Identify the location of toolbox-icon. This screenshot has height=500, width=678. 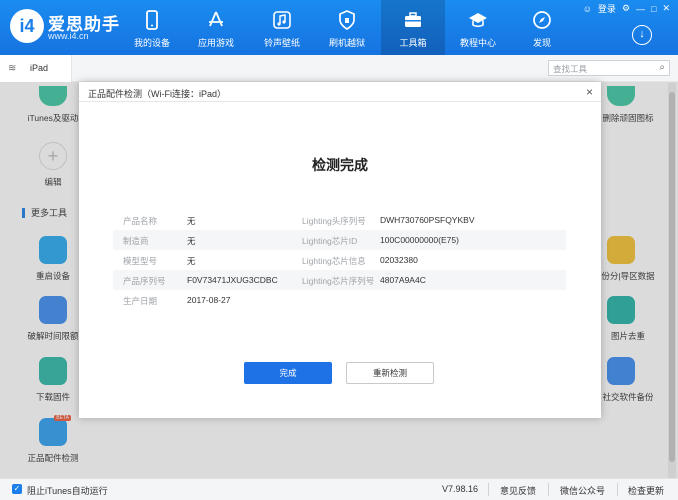
(413, 19).